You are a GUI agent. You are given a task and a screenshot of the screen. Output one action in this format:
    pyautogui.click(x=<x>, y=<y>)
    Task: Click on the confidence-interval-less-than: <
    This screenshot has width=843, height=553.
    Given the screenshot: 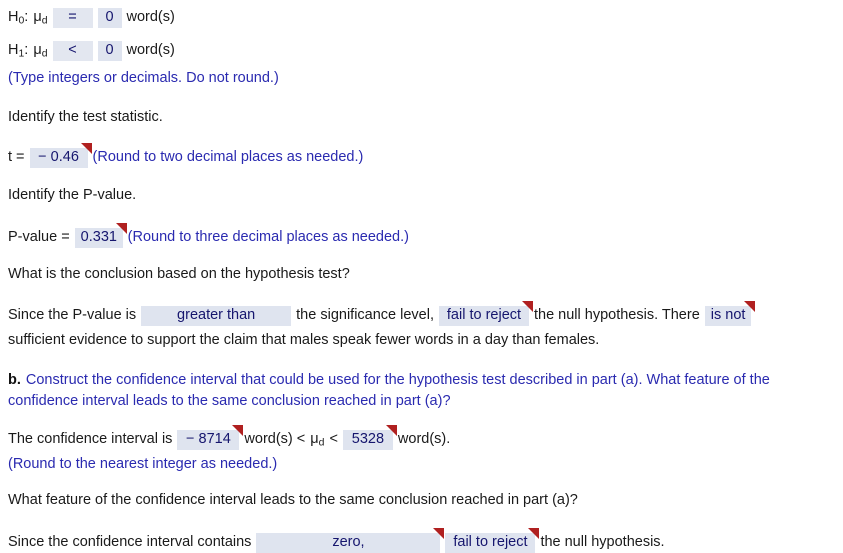 What is the action you would take?
    pyautogui.click(x=333, y=439)
    